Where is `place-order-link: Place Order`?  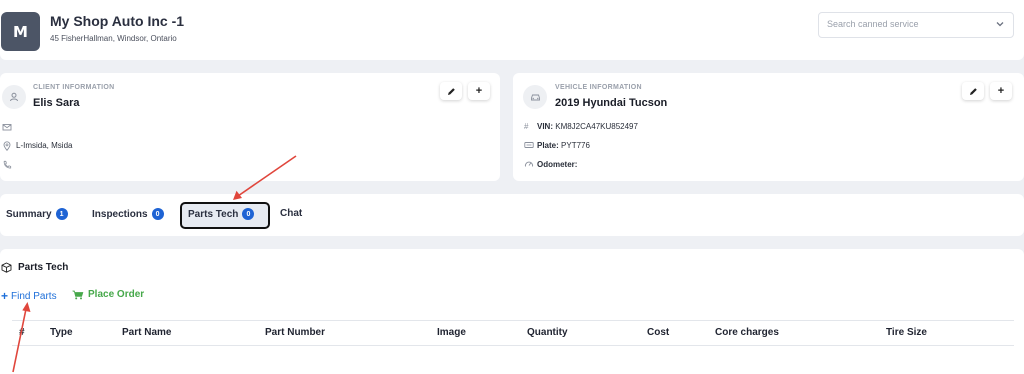
place-order-link: Place Order is located at coordinates (108, 294).